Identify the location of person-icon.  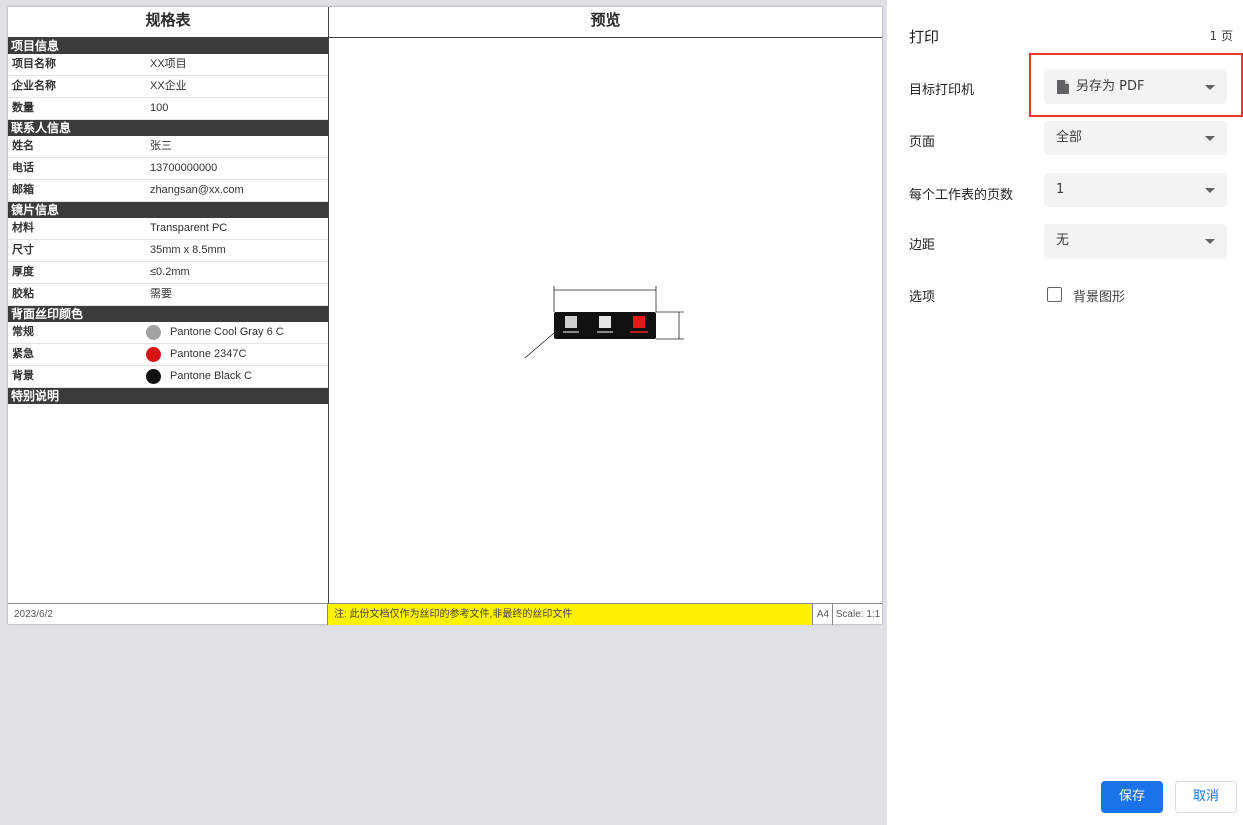
(605, 322).